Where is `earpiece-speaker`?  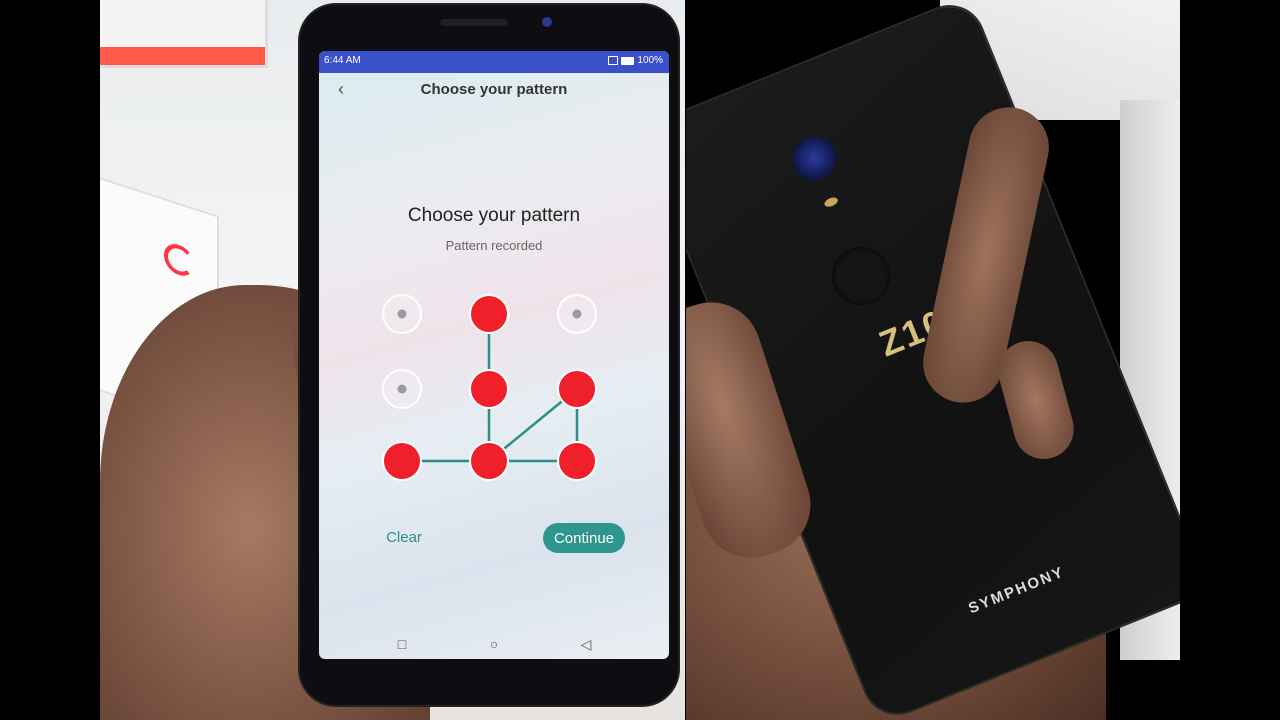
earpiece-speaker is located at coordinates (474, 22).